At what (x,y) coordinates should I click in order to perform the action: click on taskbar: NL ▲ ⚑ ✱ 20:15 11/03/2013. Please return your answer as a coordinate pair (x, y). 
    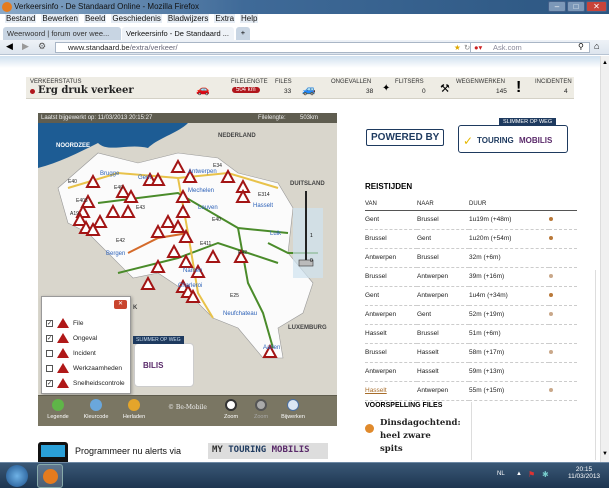
    Looking at the image, I should click on (304, 475).